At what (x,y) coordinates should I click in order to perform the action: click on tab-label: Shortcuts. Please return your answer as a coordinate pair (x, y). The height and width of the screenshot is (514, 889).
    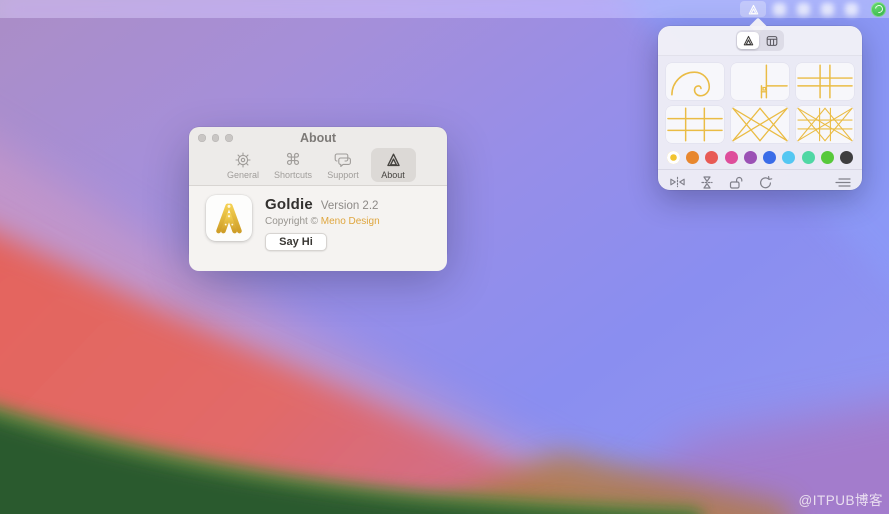
    Looking at the image, I should click on (293, 175).